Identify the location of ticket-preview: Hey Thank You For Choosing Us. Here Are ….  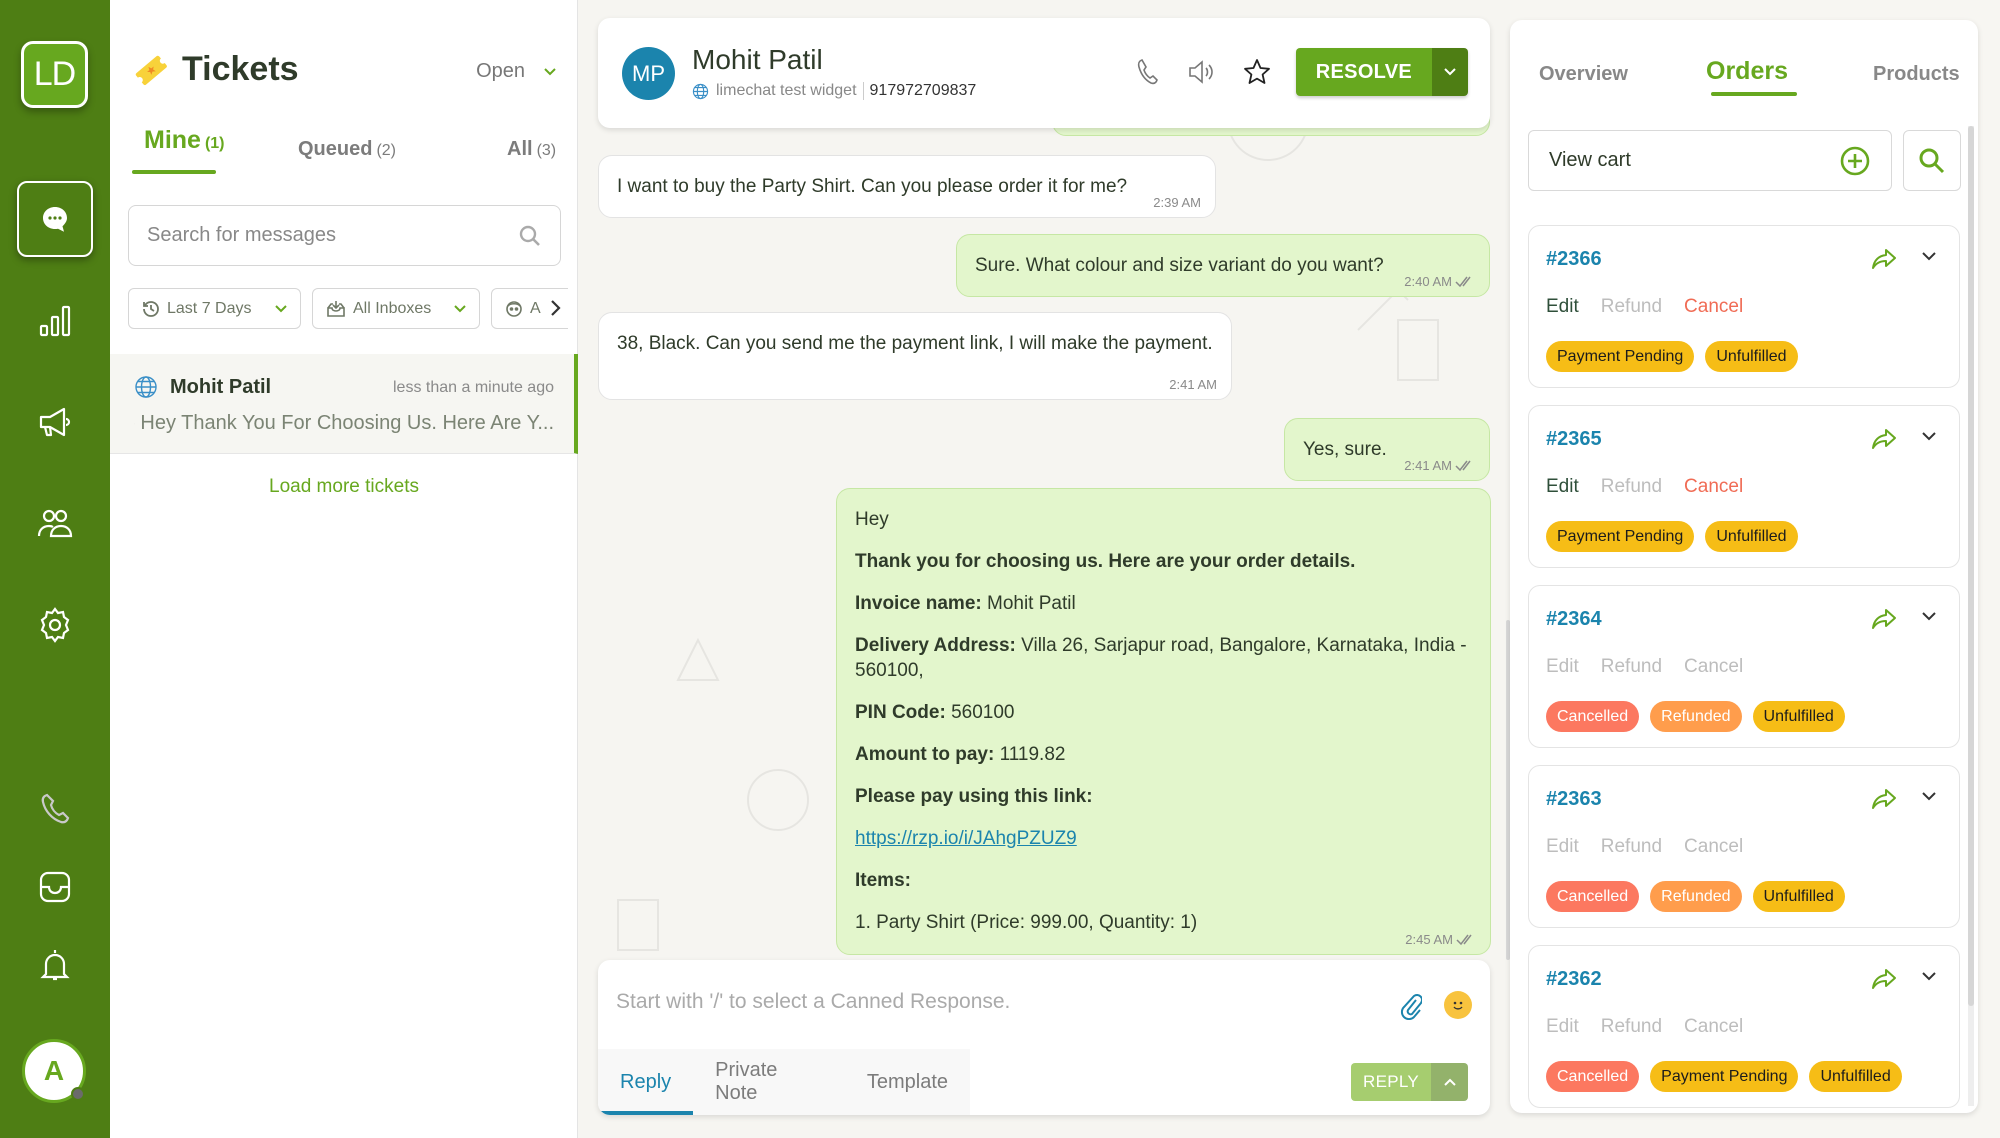
(344, 423).